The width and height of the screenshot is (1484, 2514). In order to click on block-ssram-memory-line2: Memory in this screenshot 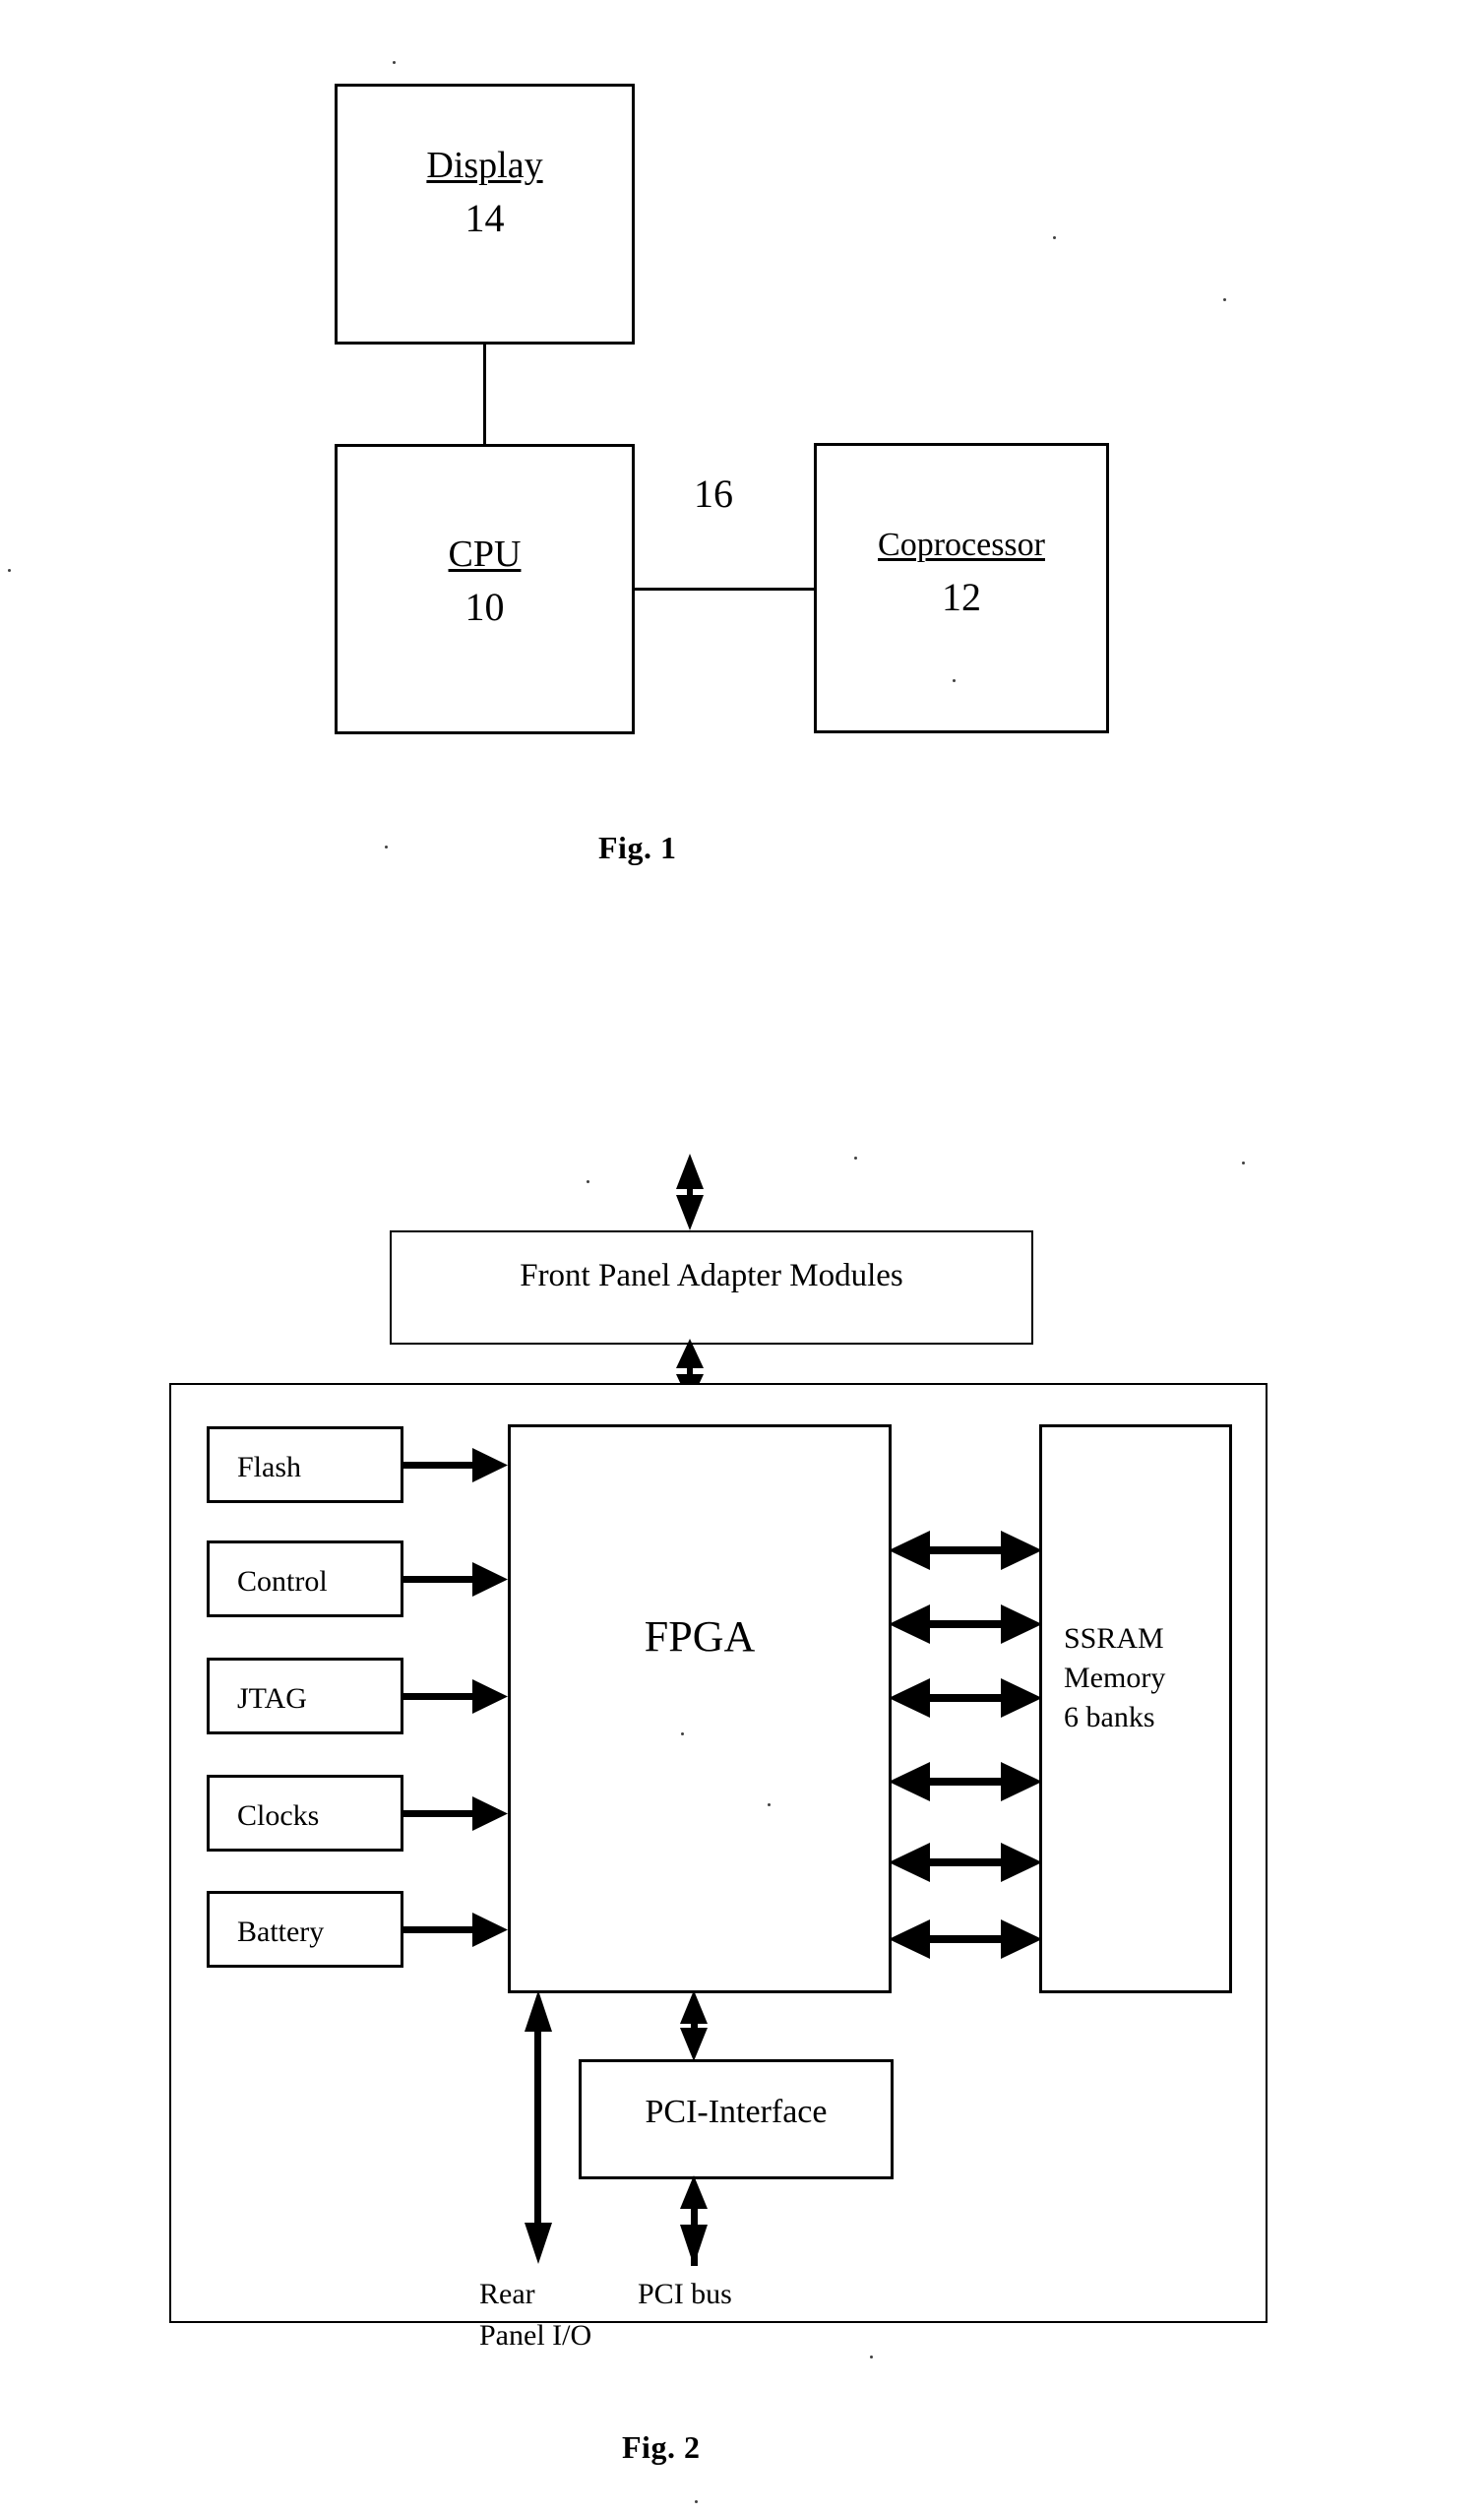, I will do `click(1115, 1678)`.